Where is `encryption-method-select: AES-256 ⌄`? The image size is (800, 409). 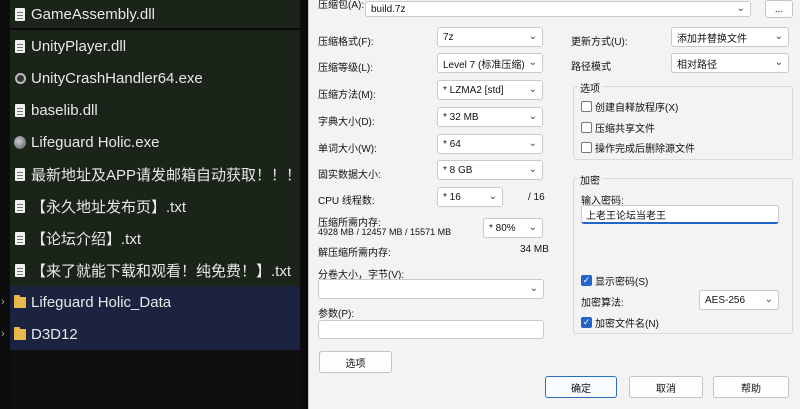 encryption-method-select: AES-256 ⌄ is located at coordinates (739, 300).